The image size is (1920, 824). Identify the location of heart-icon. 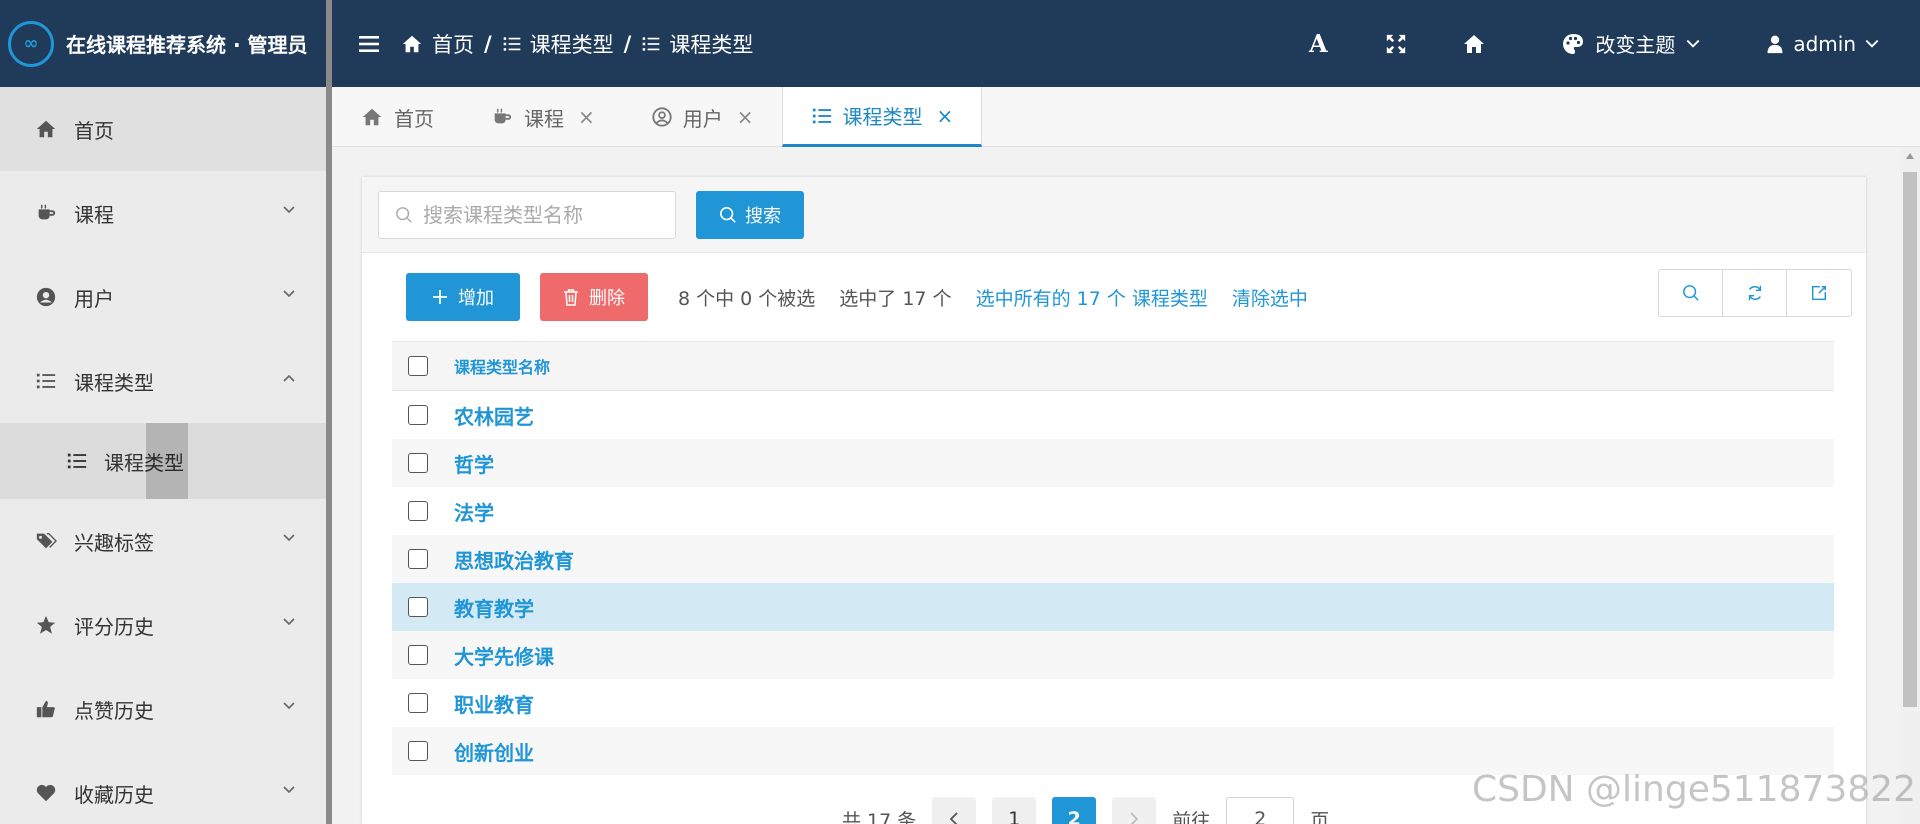
(46, 793).